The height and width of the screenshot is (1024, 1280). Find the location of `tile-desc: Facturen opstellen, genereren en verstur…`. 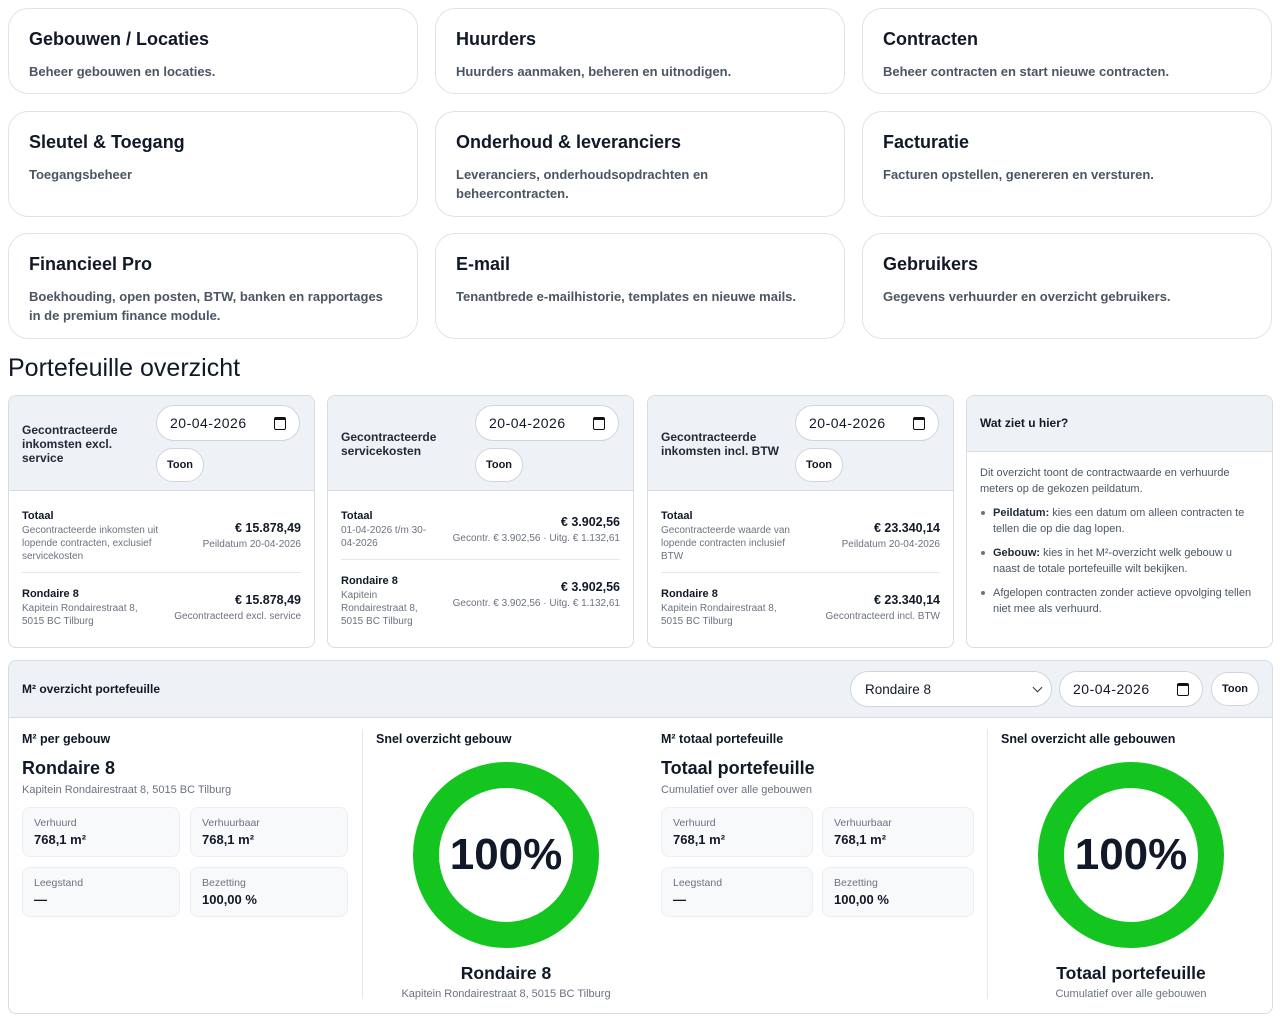

tile-desc: Facturen opstellen, genereren en verstur… is located at coordinates (1018, 174).